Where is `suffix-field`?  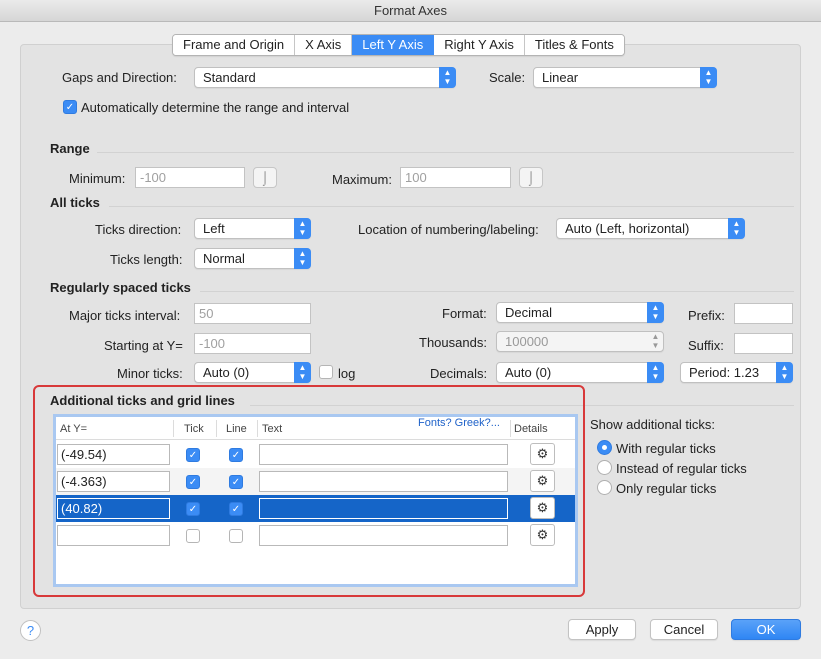 suffix-field is located at coordinates (763, 343).